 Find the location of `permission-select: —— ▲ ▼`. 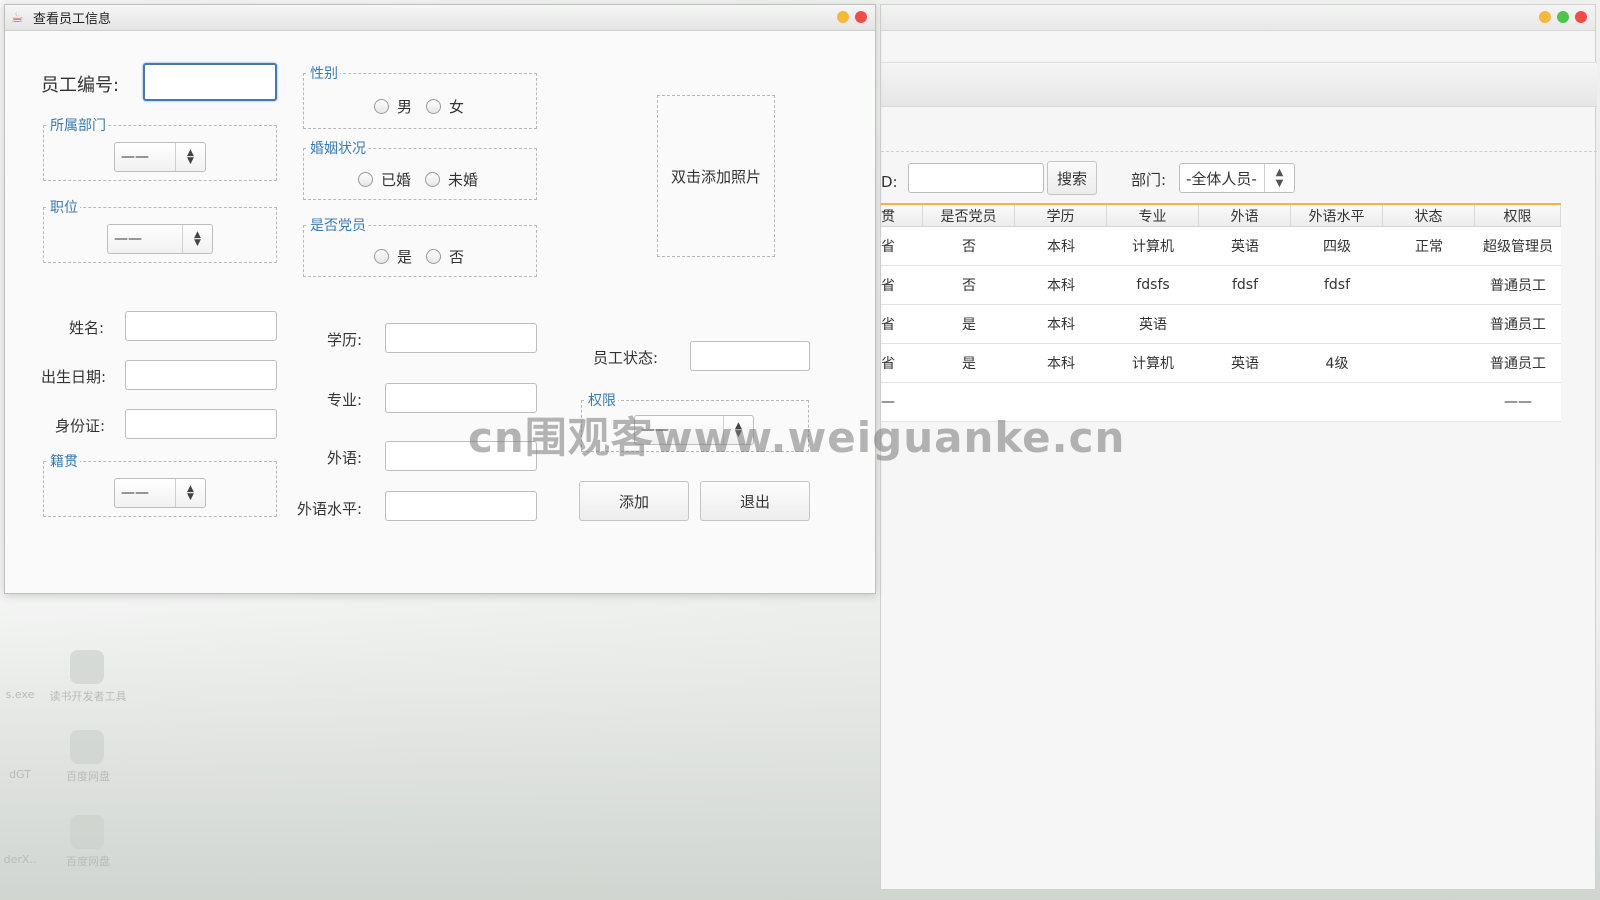

permission-select: —— ▲ ▼ is located at coordinates (694, 430).